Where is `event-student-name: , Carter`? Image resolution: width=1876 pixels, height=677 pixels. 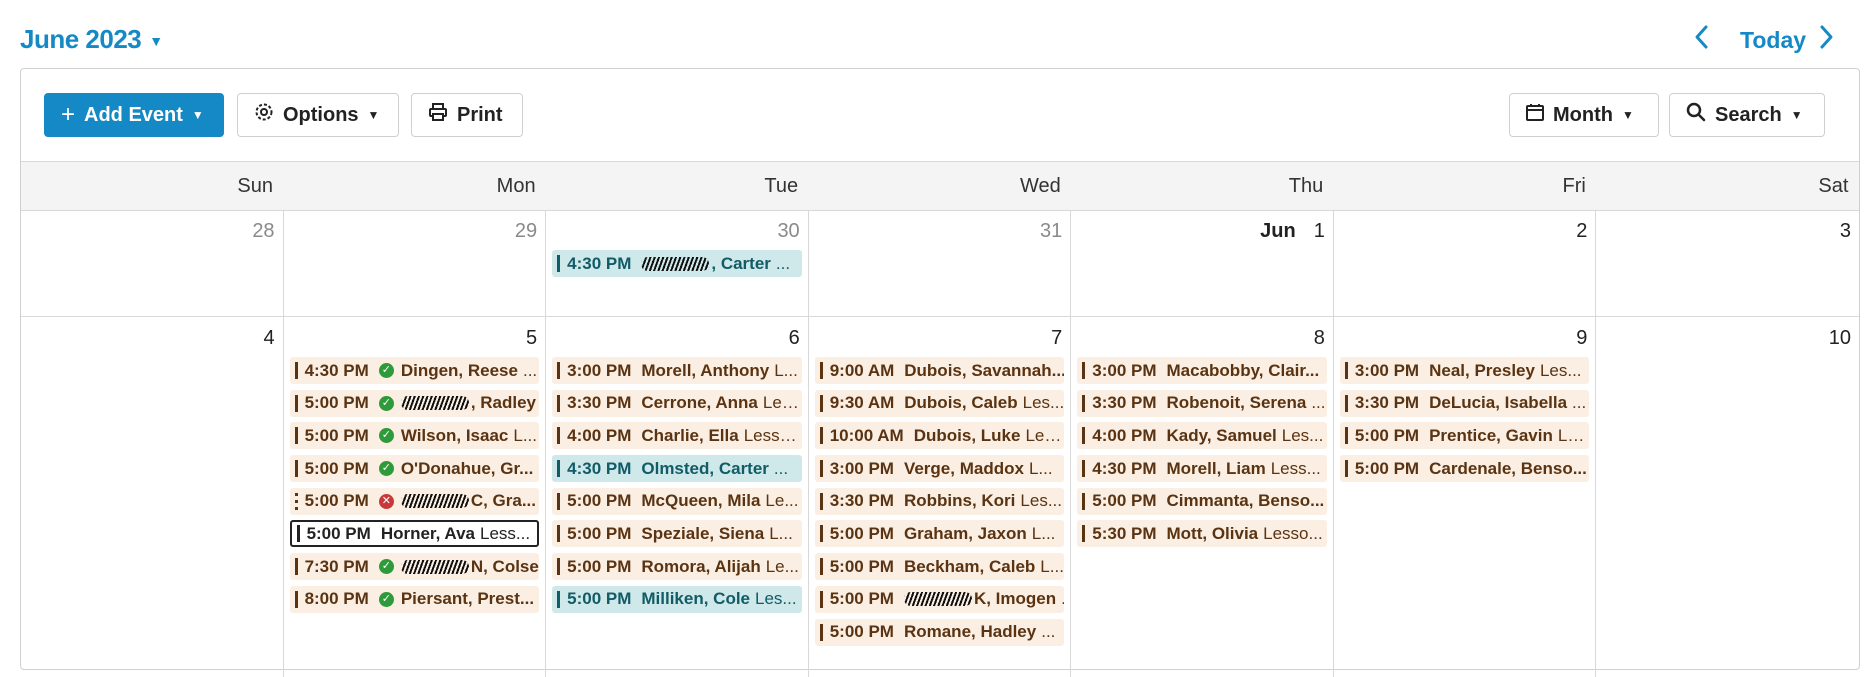 event-student-name: , Carter is located at coordinates (741, 263).